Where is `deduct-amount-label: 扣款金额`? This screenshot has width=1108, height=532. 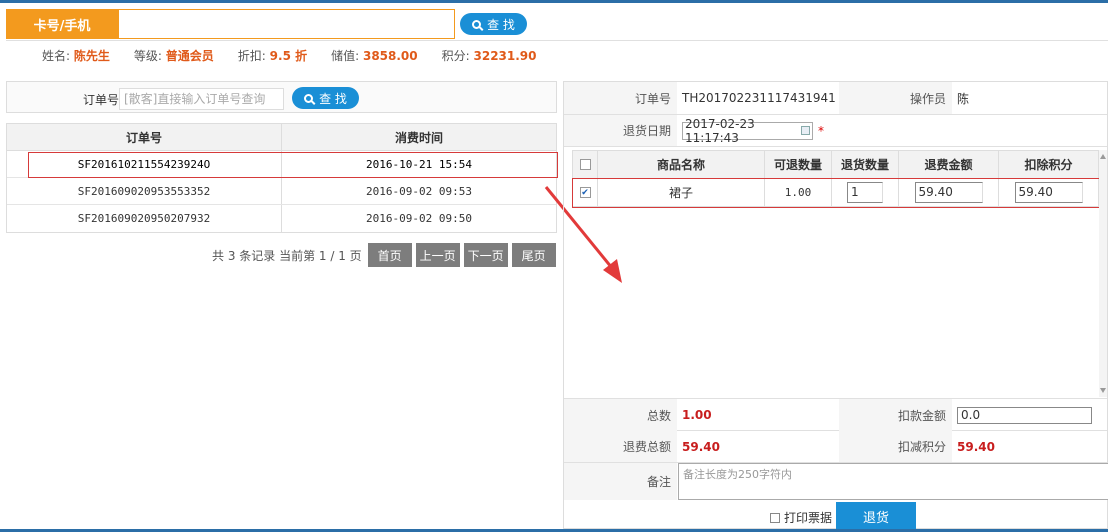 deduct-amount-label: 扣款金额 is located at coordinates (895, 415).